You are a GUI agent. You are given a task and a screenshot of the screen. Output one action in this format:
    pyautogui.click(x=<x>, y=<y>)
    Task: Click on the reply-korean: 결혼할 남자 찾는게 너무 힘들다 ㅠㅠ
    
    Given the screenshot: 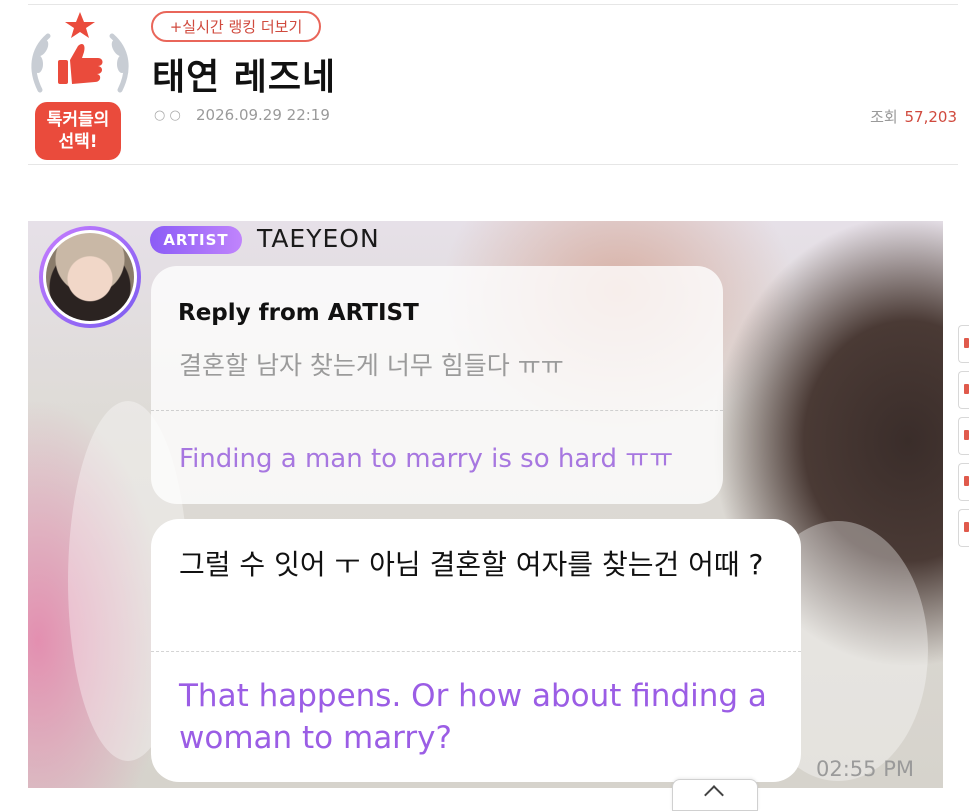 What is the action you would take?
    pyautogui.click(x=371, y=365)
    